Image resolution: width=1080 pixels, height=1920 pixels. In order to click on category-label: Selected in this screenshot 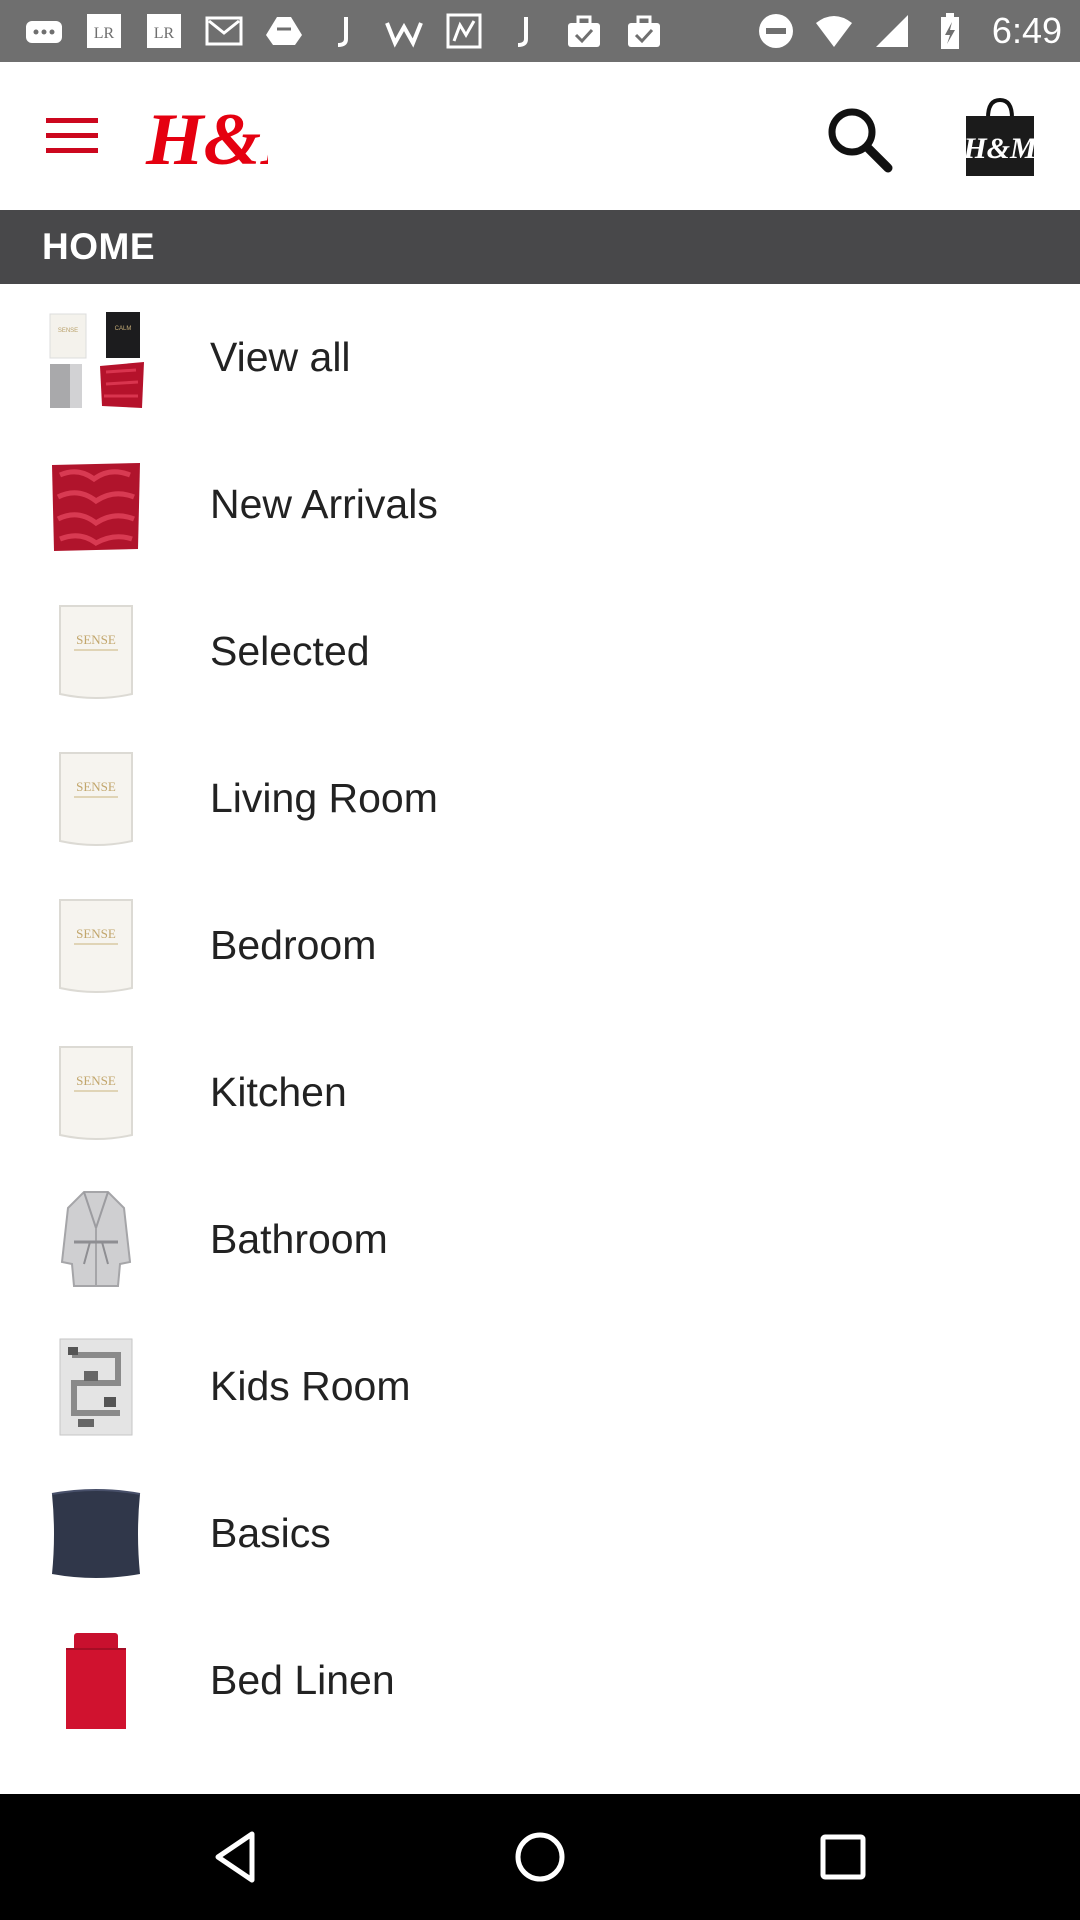, I will do `click(290, 651)`.